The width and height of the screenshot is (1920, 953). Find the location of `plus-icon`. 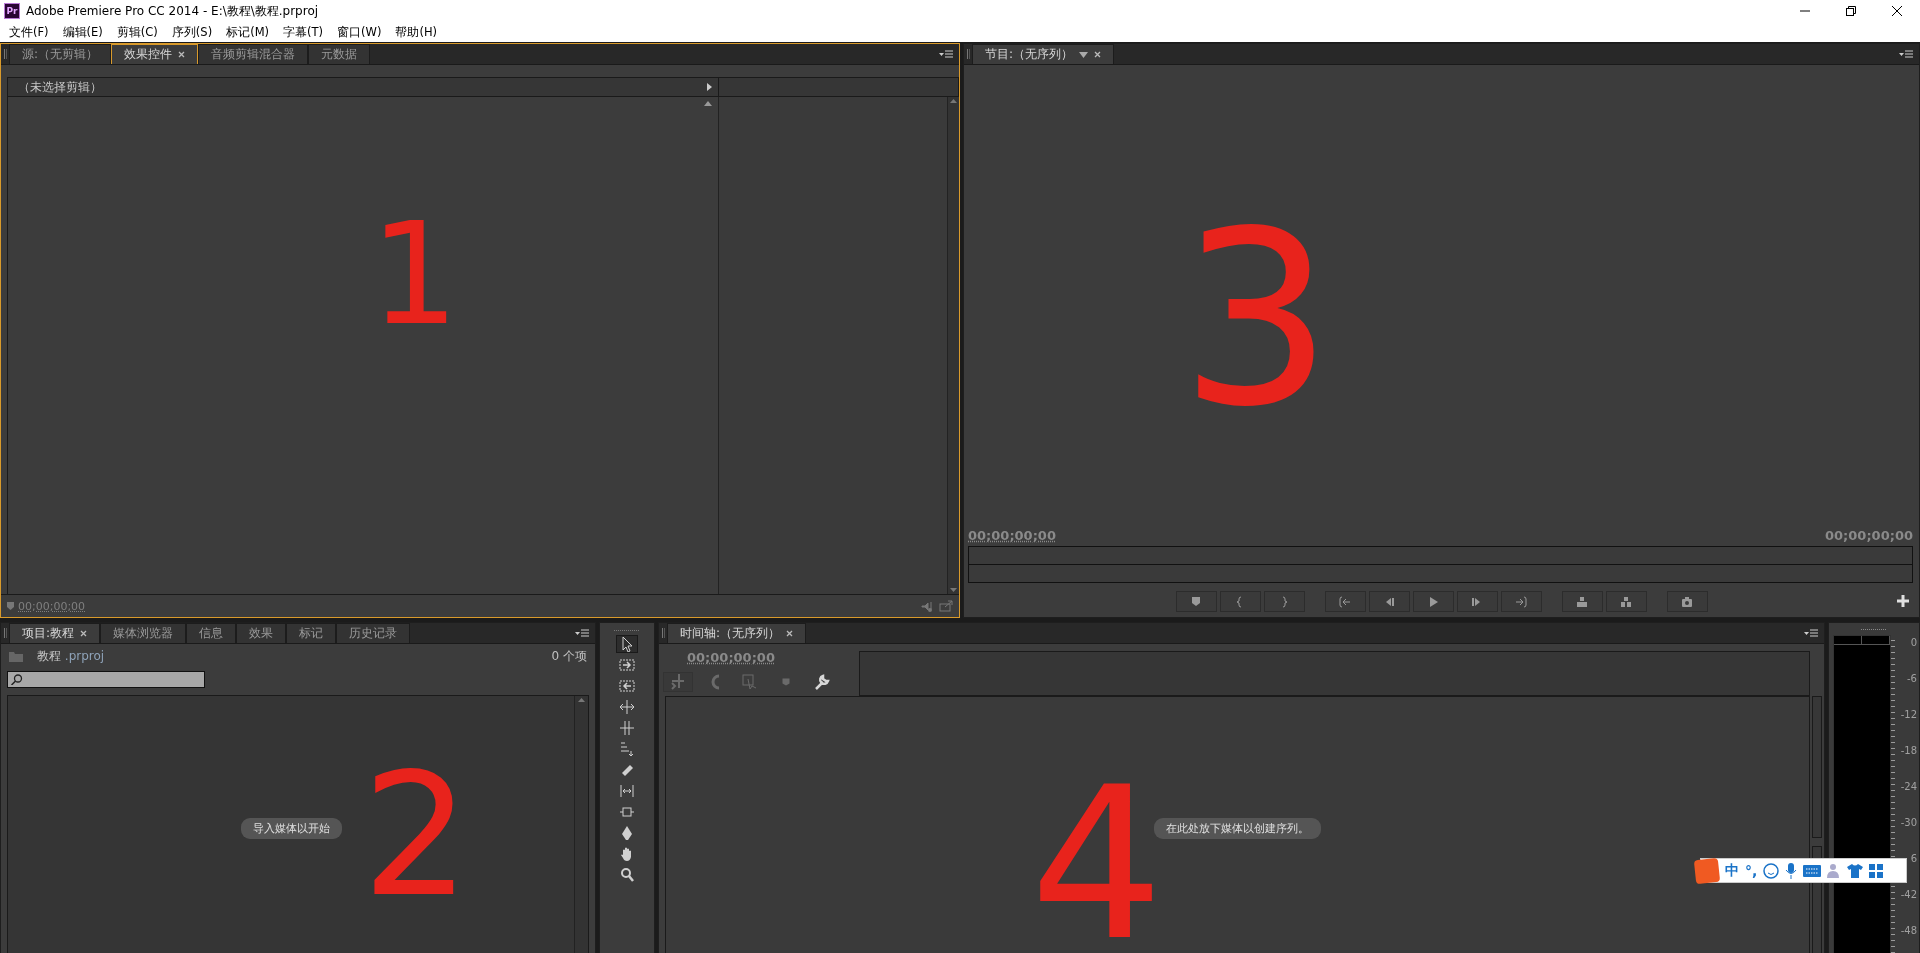

plus-icon is located at coordinates (1903, 601).